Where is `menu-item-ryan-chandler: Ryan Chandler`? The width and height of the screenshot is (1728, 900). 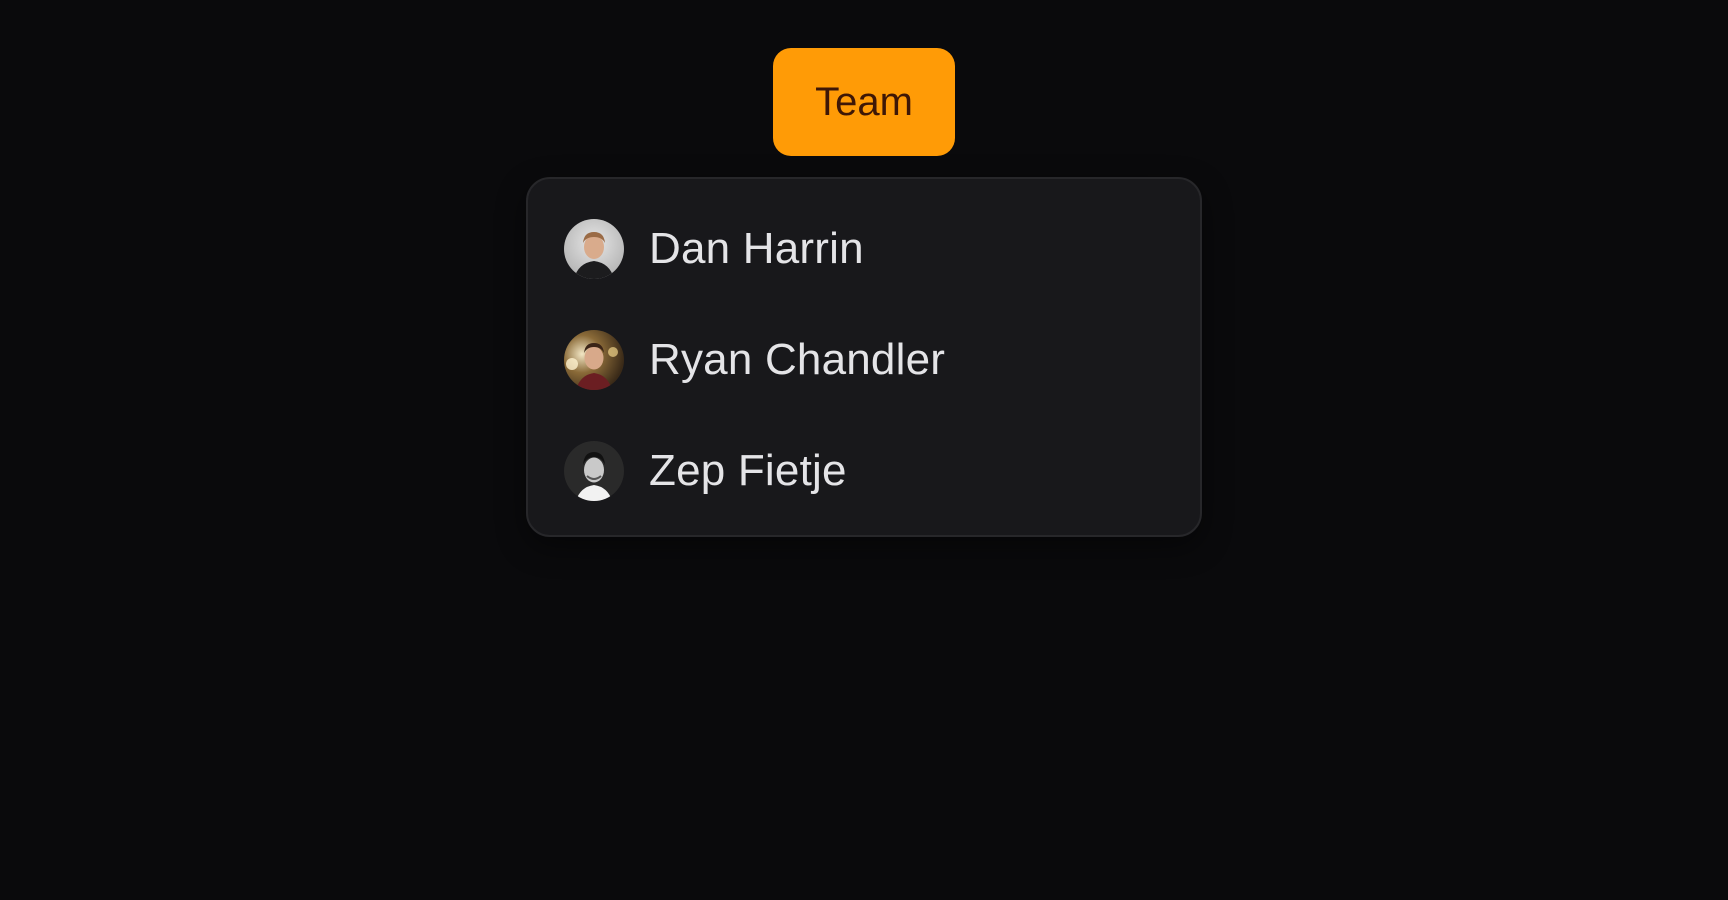 menu-item-ryan-chandler: Ryan Chandler is located at coordinates (864, 359).